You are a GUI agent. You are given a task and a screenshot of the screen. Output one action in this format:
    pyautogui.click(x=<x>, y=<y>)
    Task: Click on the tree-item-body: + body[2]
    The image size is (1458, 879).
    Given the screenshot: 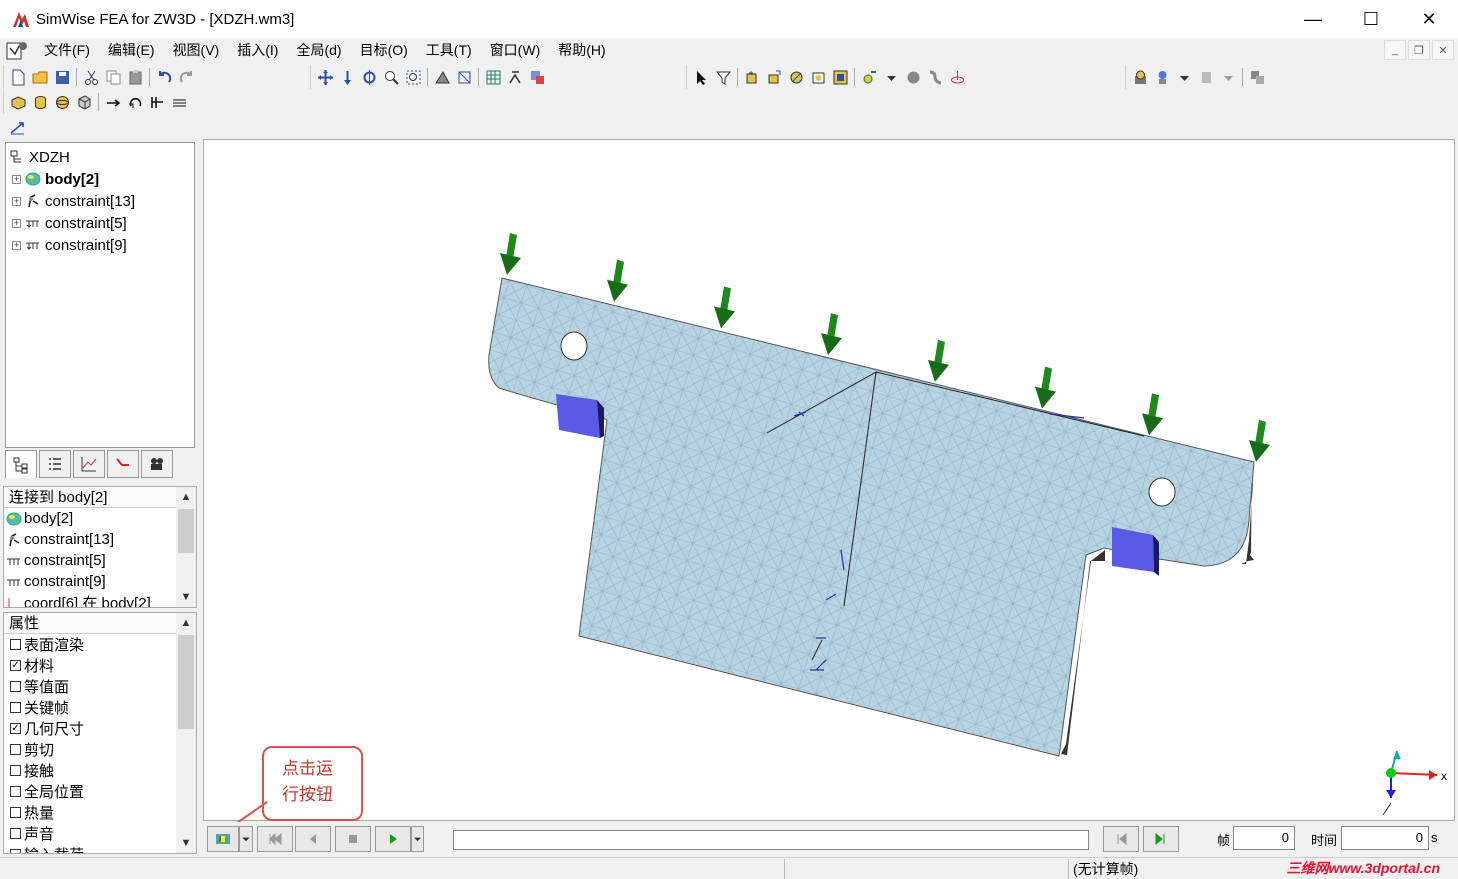 What is the action you would take?
    pyautogui.click(x=55, y=179)
    